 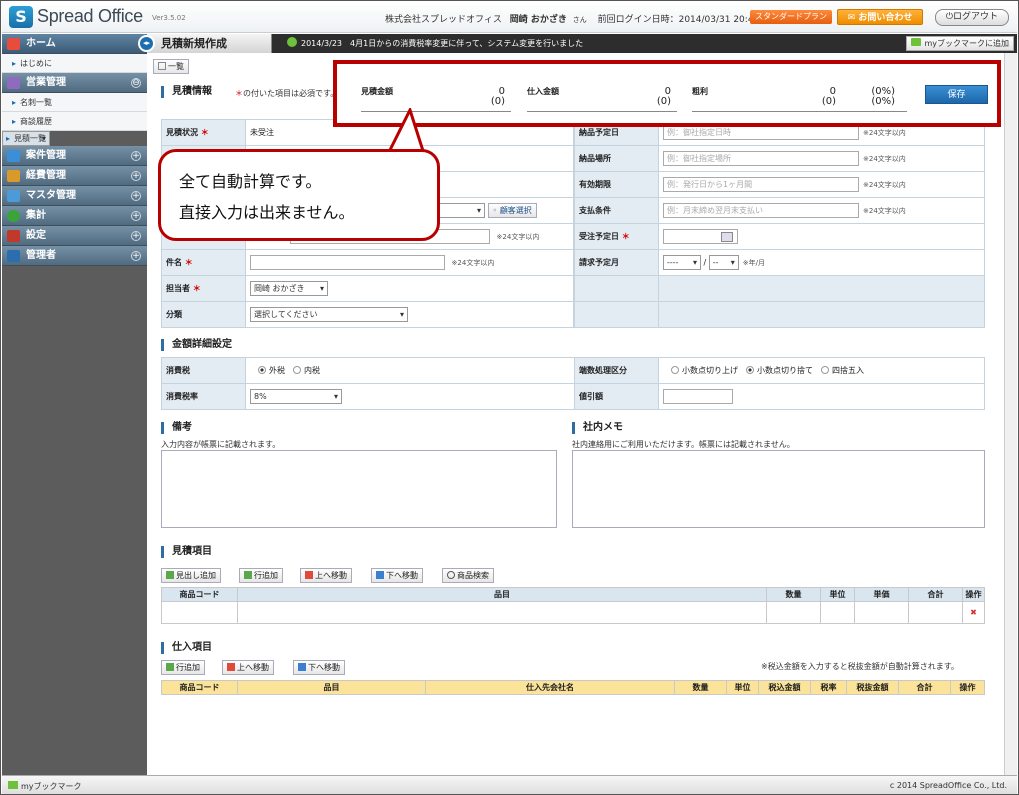 I want to click on contact-button: ✉ お問い合わせ, so click(x=880, y=17).